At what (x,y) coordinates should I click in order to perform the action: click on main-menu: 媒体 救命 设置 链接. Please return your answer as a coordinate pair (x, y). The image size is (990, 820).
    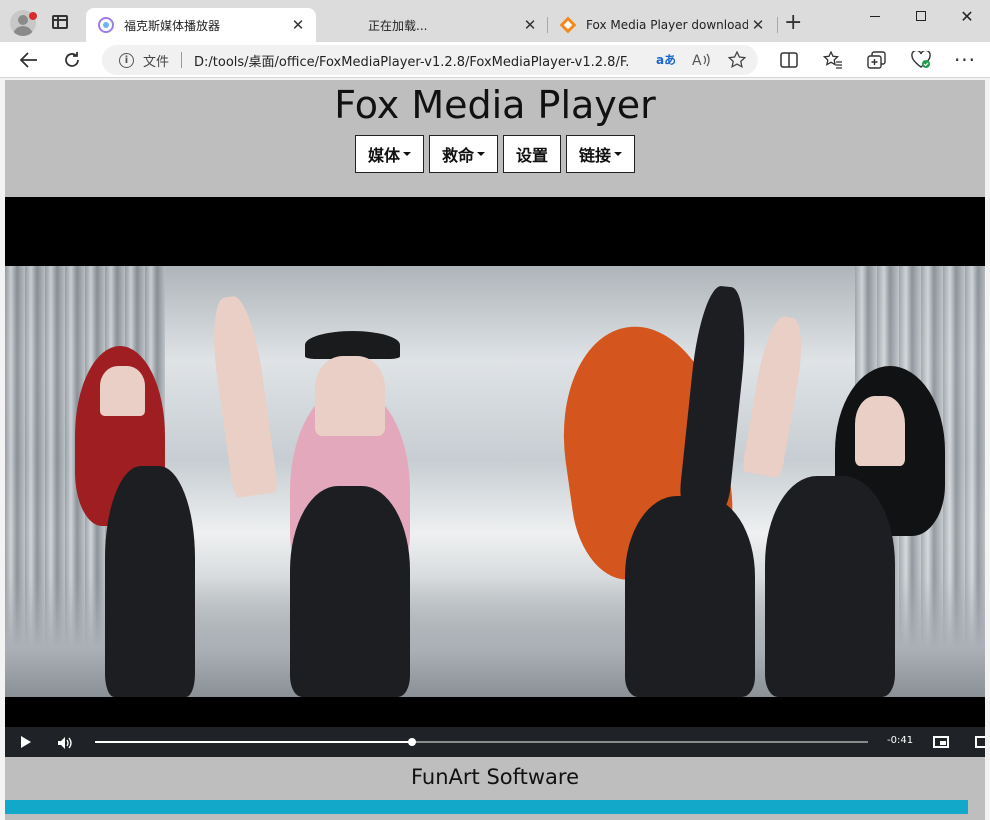
    Looking at the image, I should click on (495, 154).